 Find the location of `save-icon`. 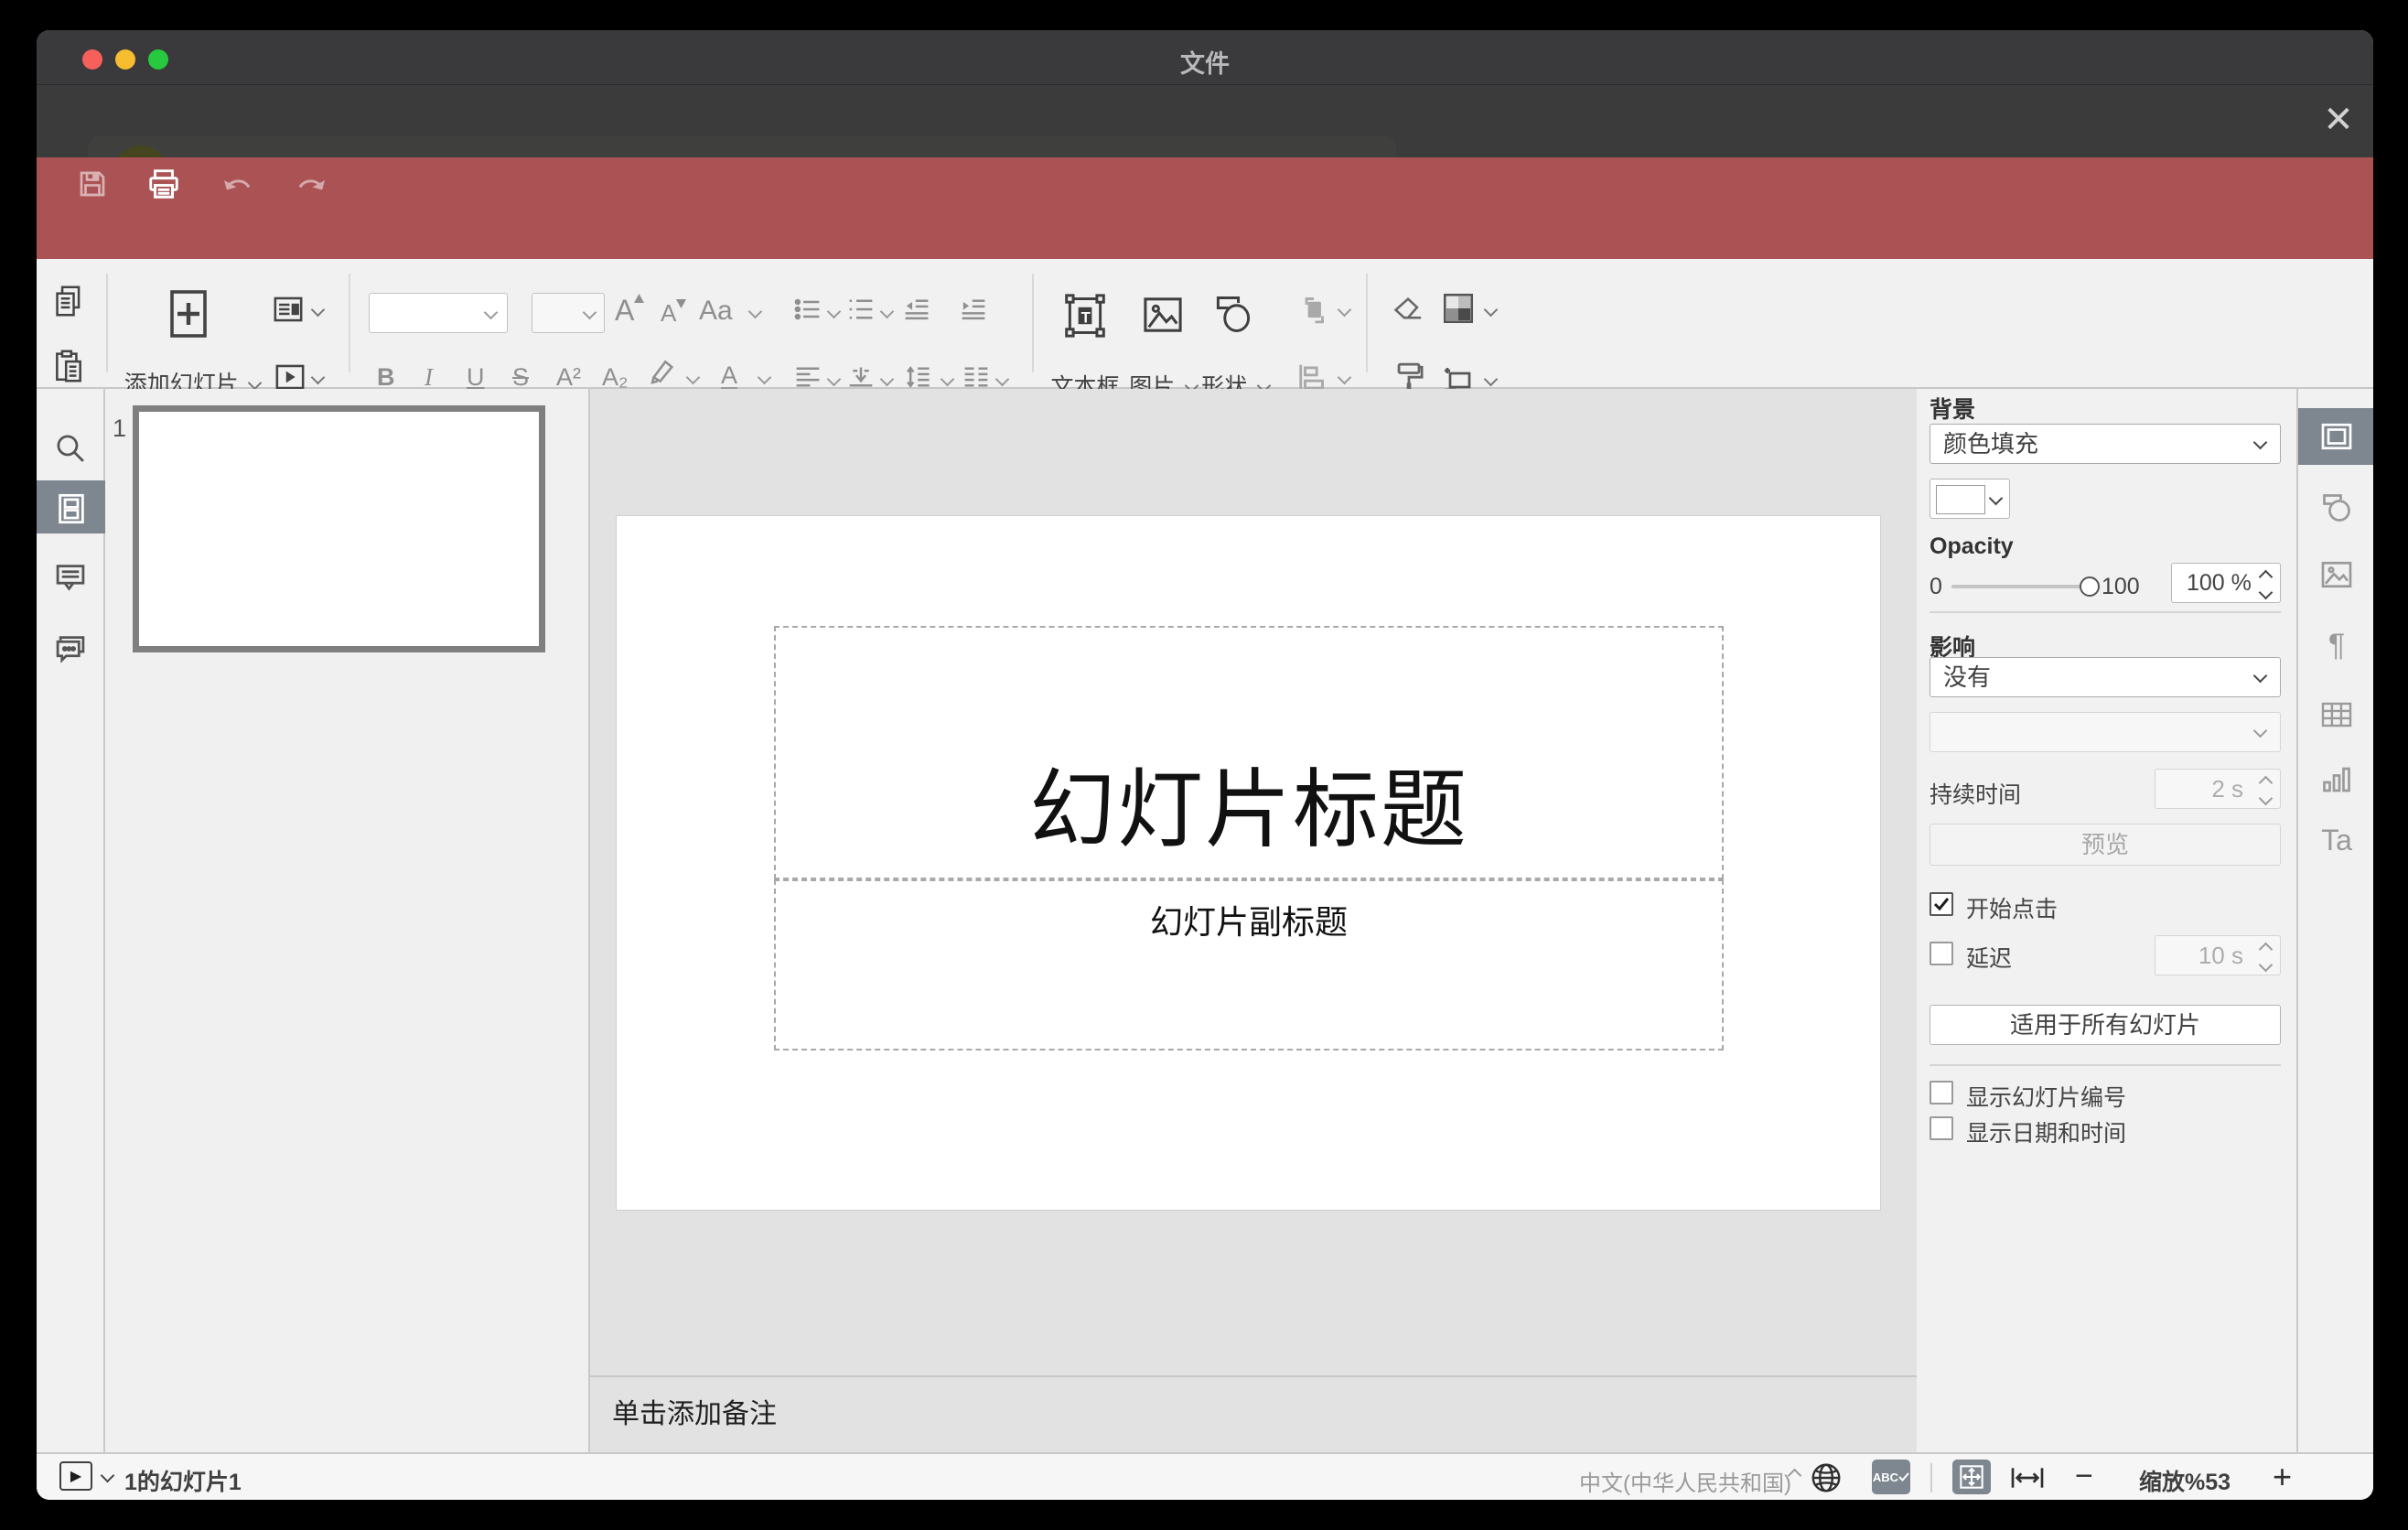

save-icon is located at coordinates (92, 183).